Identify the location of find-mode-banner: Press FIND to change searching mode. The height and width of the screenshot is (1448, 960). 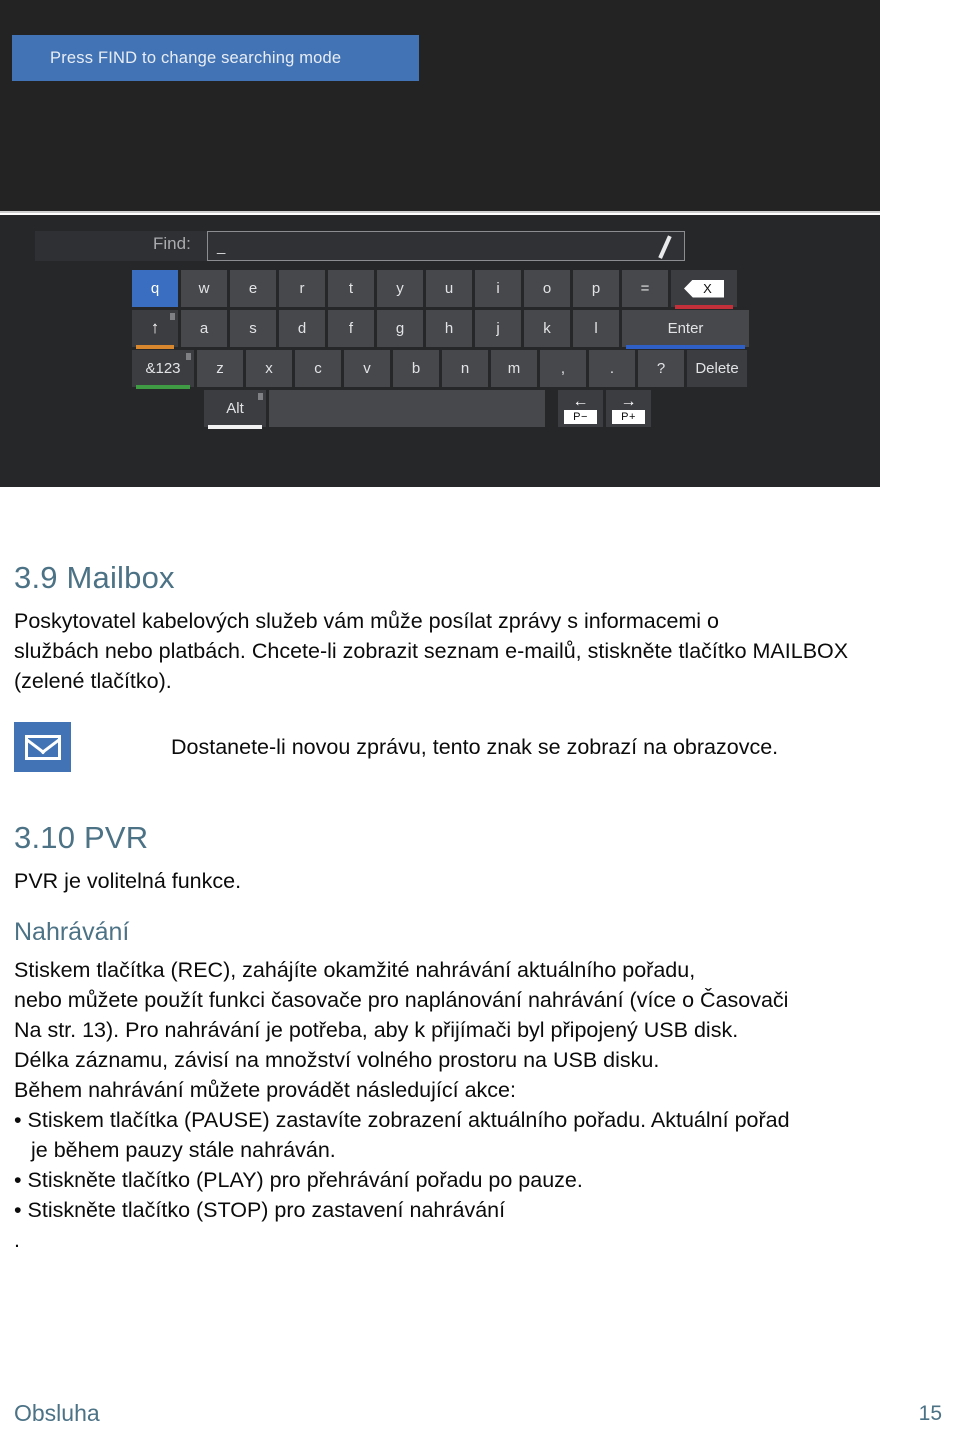
(215, 58).